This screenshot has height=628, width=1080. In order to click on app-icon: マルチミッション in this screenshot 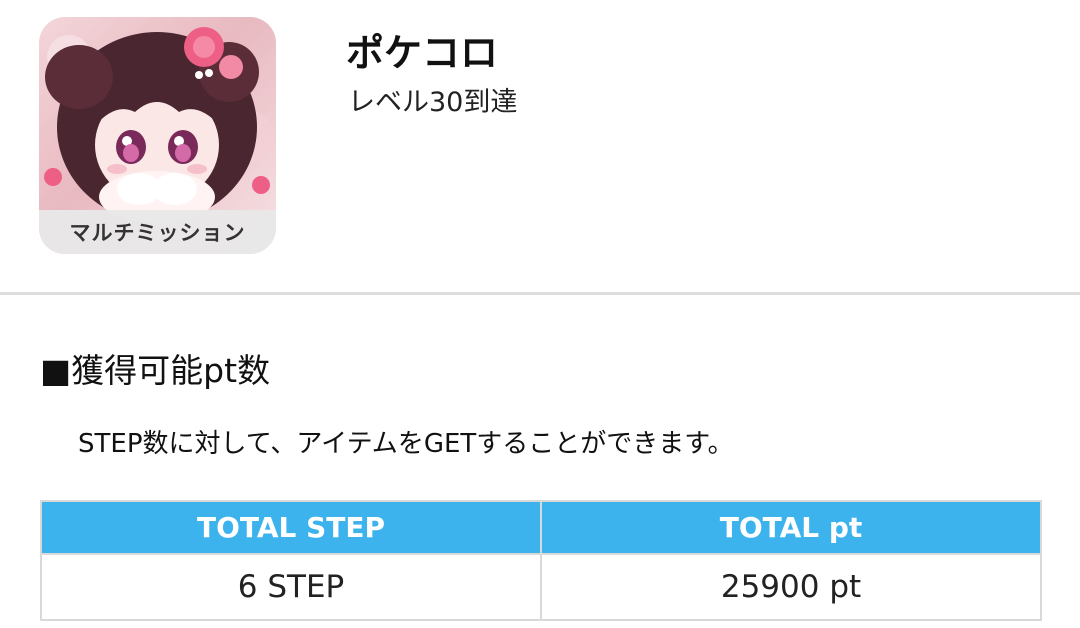, I will do `click(157, 135)`.